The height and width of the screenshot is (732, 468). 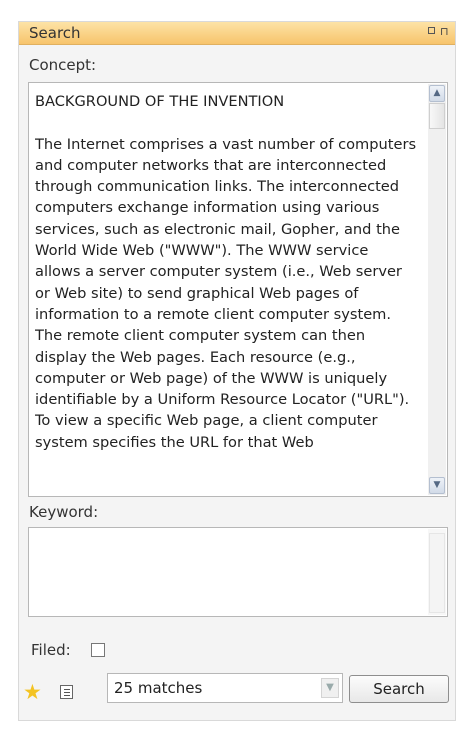 I want to click on scroll-down-icon: ▼, so click(x=437, y=485).